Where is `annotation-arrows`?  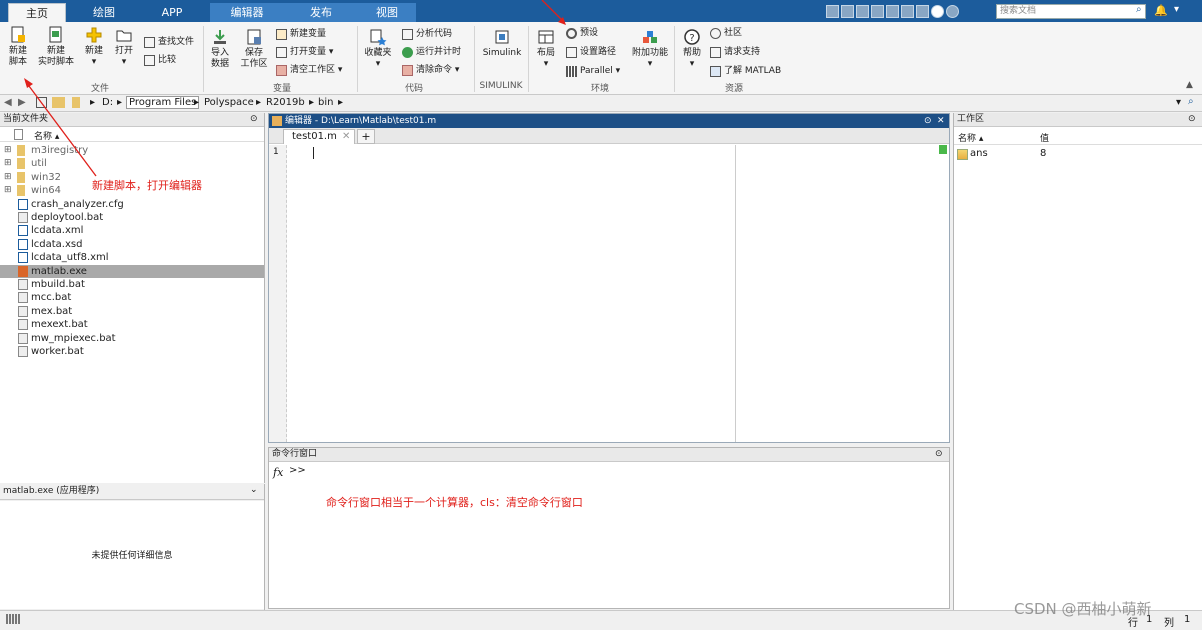
annotation-arrows is located at coordinates (295, 88).